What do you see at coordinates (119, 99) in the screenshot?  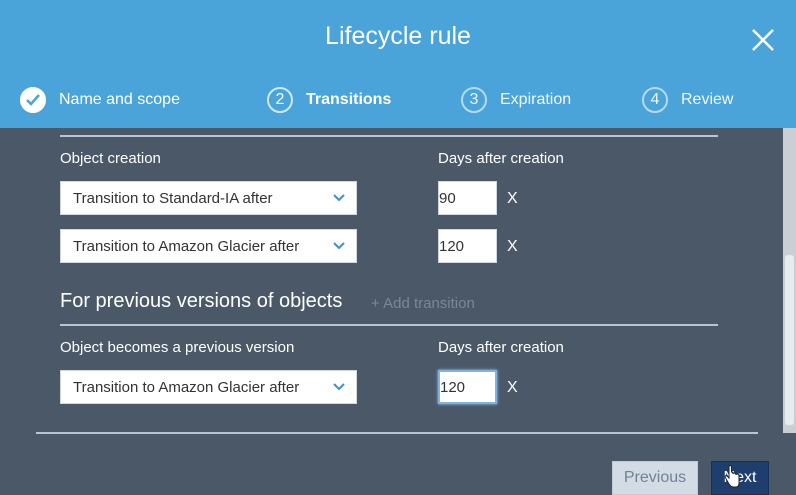 I see `step-label: Name and scope` at bounding box center [119, 99].